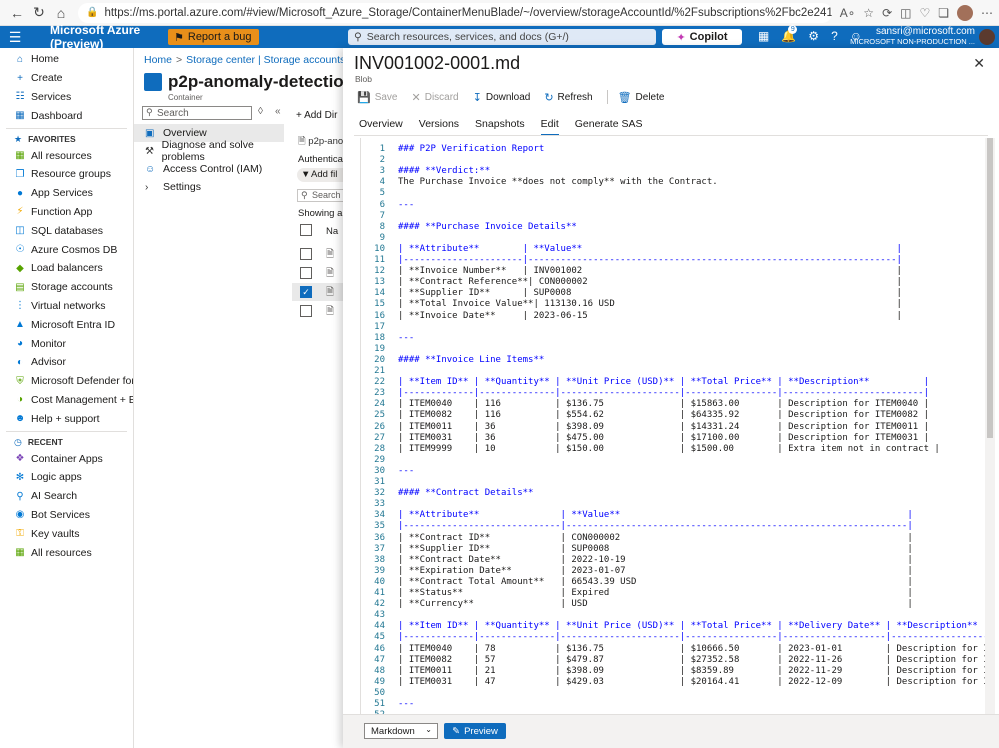 The height and width of the screenshot is (748, 999). What do you see at coordinates (377, 97) in the screenshot?
I see `save-button: 💾 Save` at bounding box center [377, 97].